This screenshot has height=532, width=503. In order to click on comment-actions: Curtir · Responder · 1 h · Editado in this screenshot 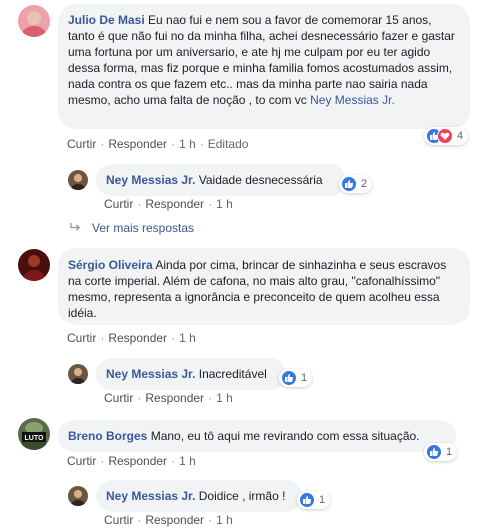, I will do `click(157, 144)`.